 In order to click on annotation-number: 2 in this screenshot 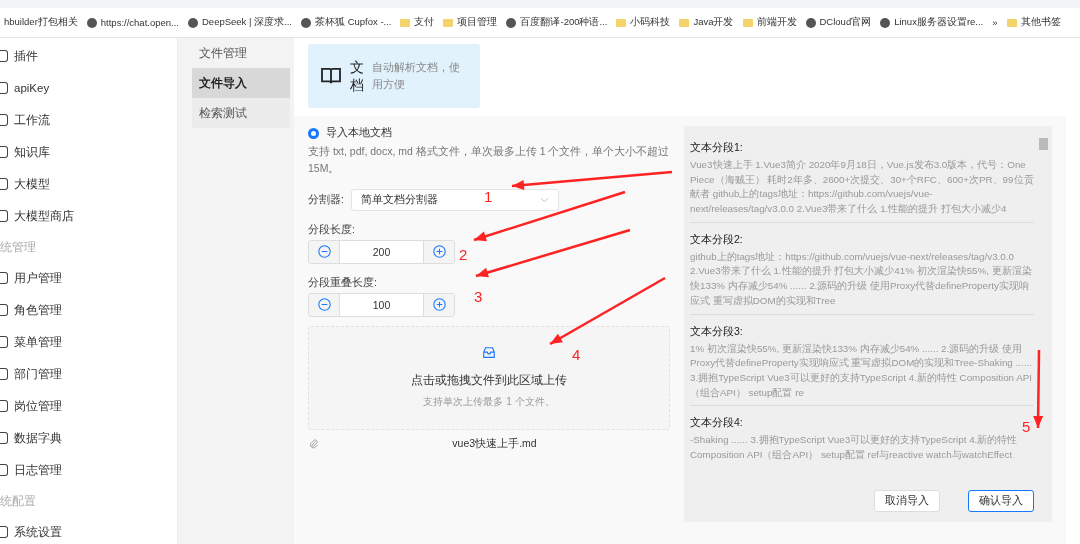, I will do `click(463, 254)`.